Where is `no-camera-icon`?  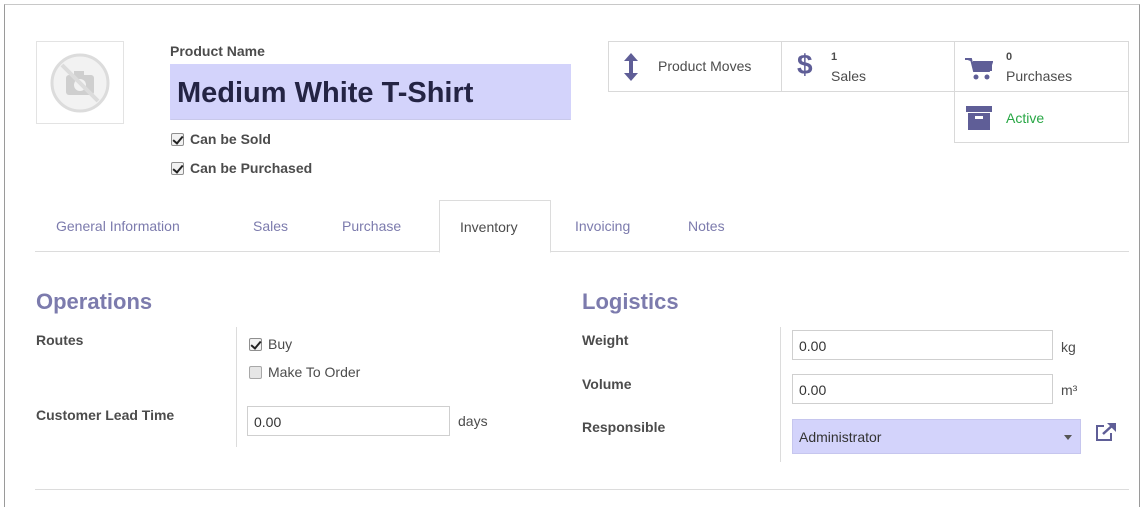 no-camera-icon is located at coordinates (80, 82).